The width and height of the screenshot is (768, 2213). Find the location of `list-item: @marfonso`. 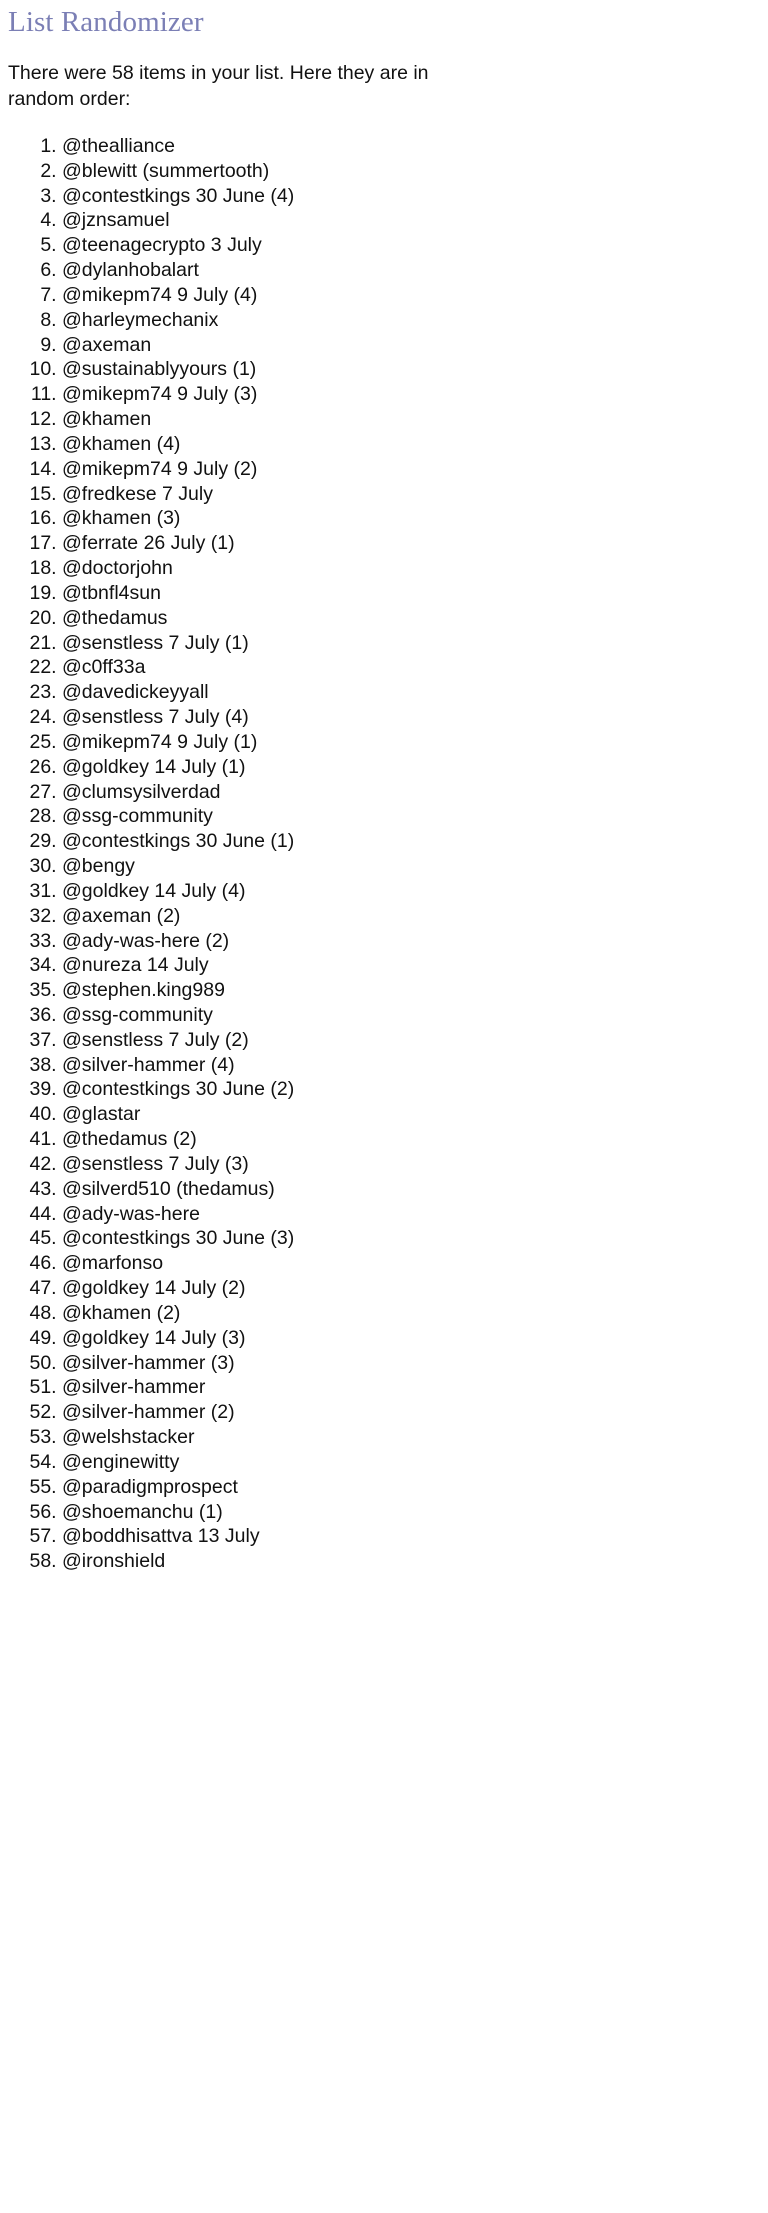

list-item: @marfonso is located at coordinates (411, 1263).